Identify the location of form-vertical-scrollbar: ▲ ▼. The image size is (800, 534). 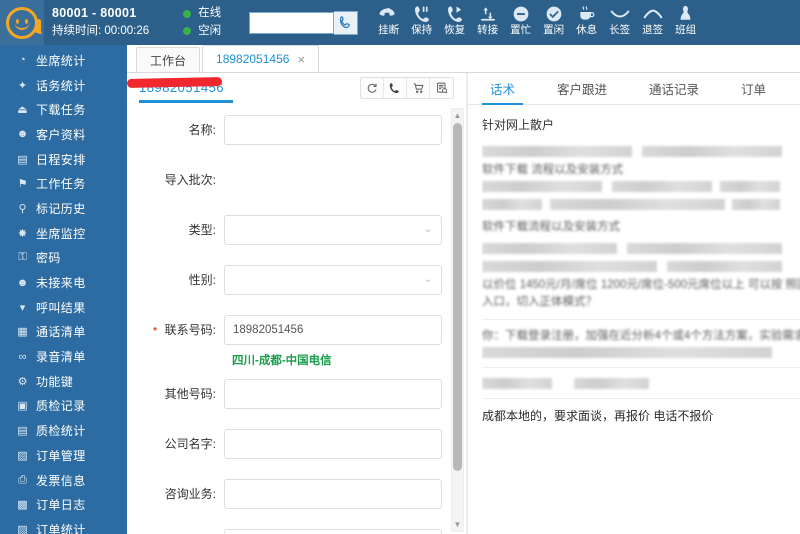
(457, 320).